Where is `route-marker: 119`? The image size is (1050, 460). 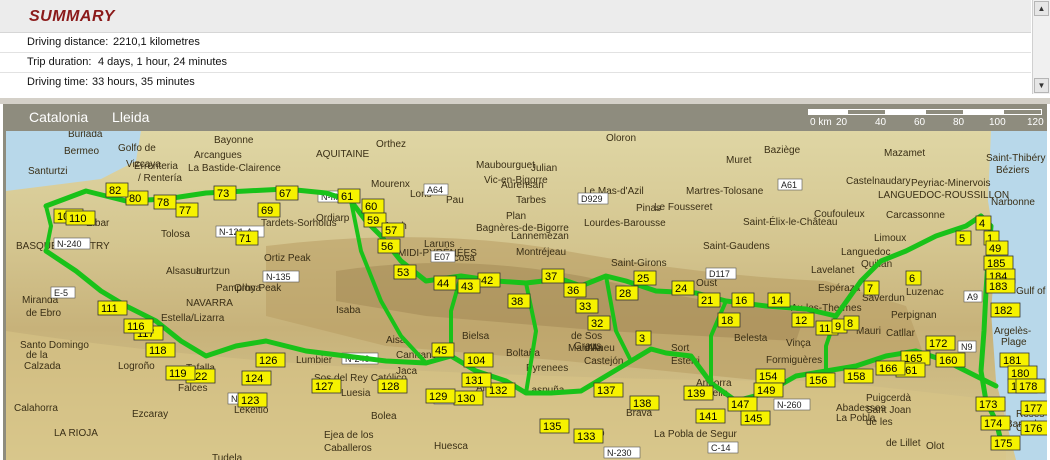
route-marker: 119 is located at coordinates (180, 373).